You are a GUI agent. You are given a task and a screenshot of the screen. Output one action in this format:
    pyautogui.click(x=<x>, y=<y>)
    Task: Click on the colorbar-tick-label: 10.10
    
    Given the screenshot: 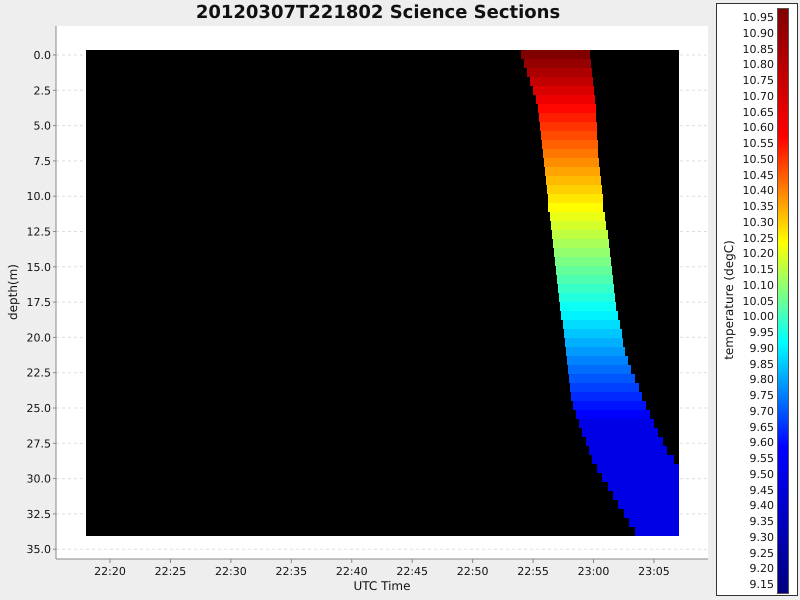 What is the action you would take?
    pyautogui.click(x=758, y=286)
    